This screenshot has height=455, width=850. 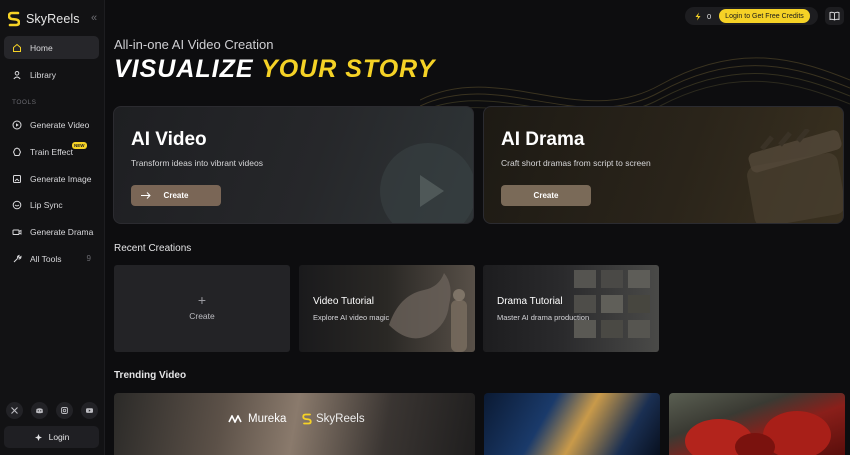 I want to click on credits-pill: 0 Login to Get Free Credits, so click(x=751, y=16).